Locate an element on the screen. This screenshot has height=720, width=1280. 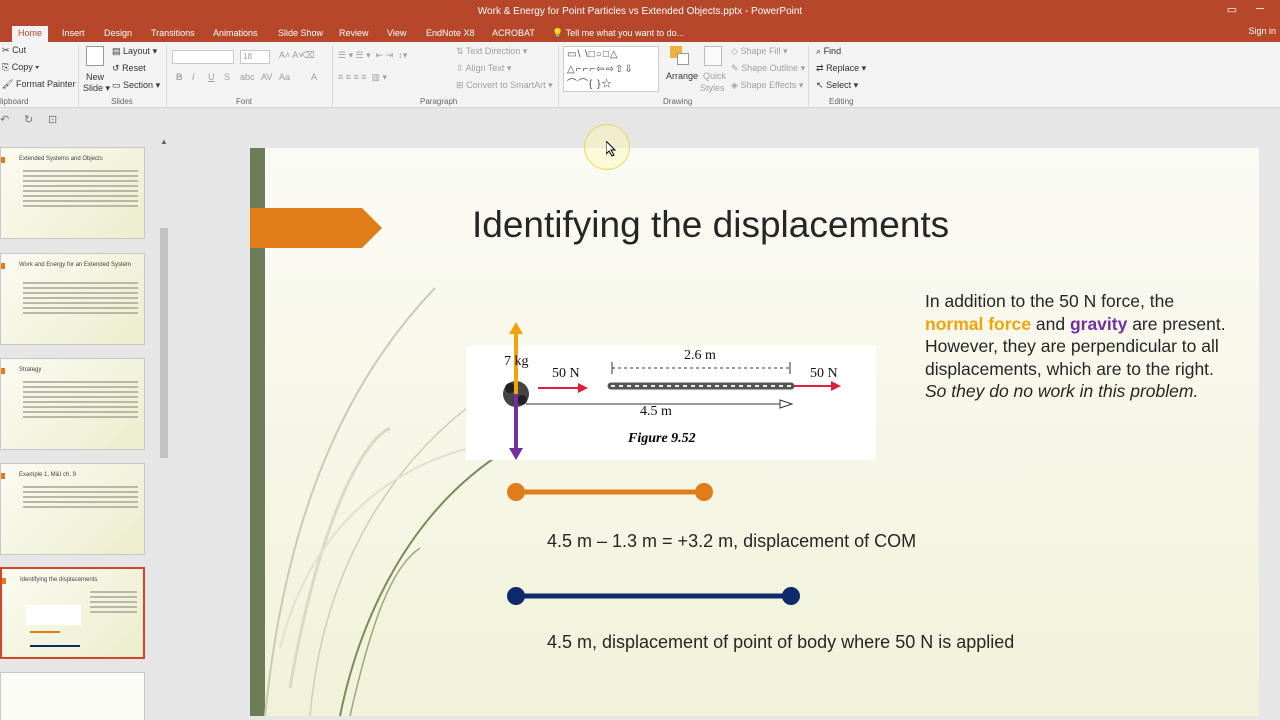
section-label: Section is located at coordinates (138, 85).